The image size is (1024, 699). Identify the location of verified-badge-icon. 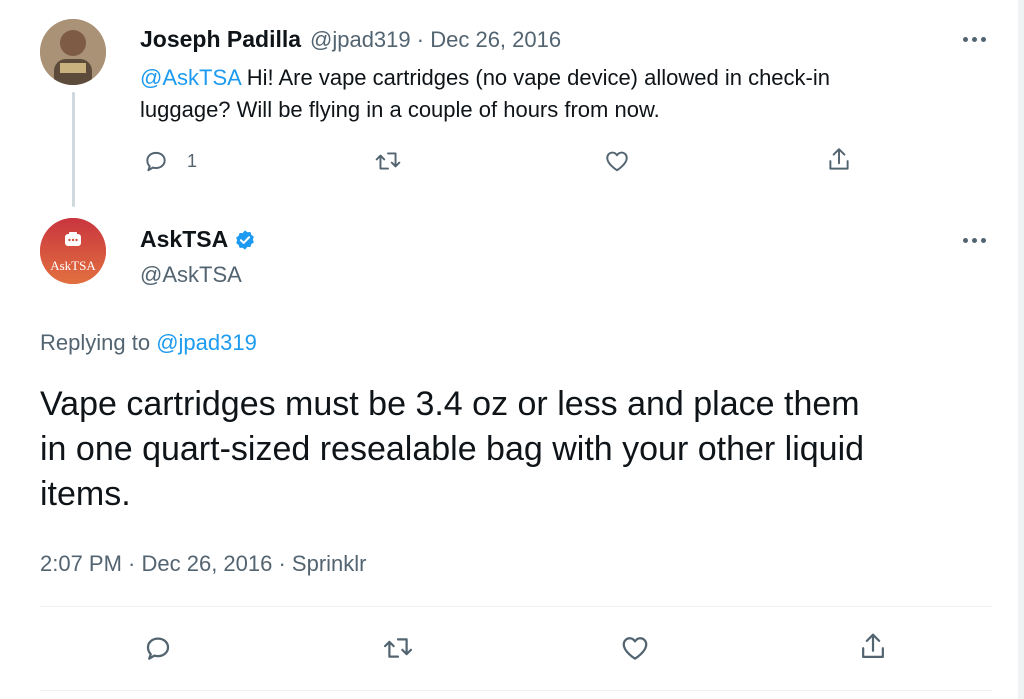
(245, 239).